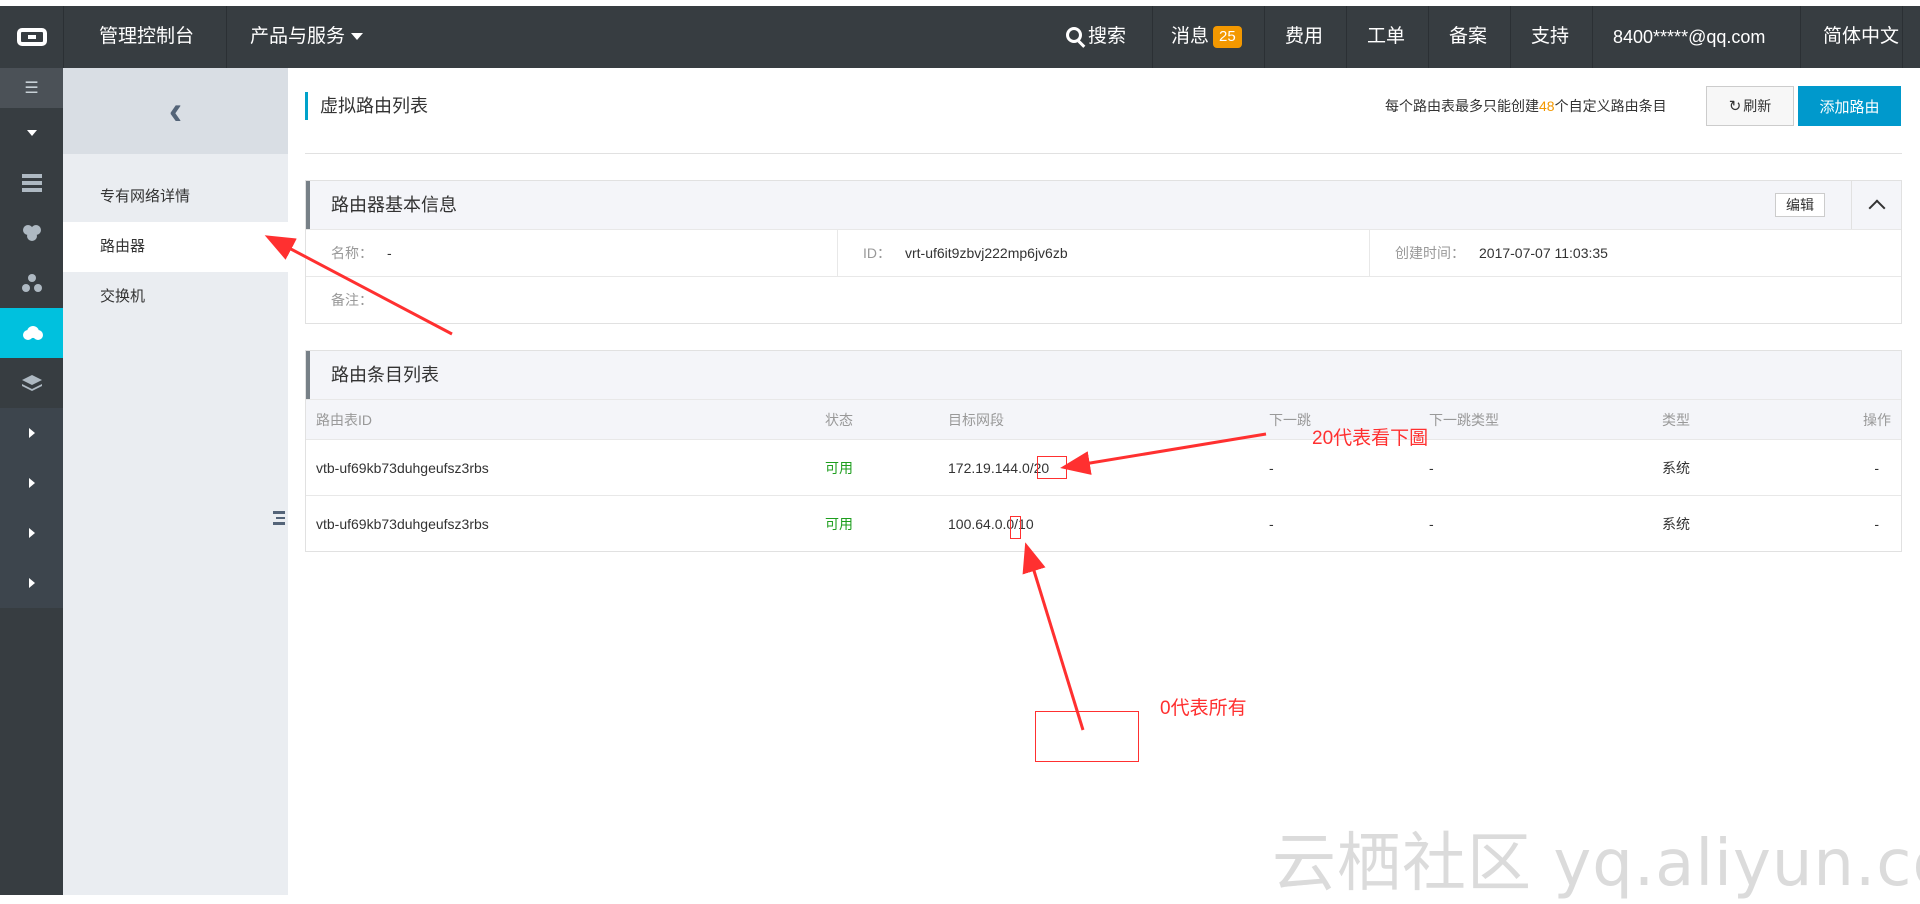  What do you see at coordinates (307, 37) in the screenshot?
I see `products-menu: 产品与服务` at bounding box center [307, 37].